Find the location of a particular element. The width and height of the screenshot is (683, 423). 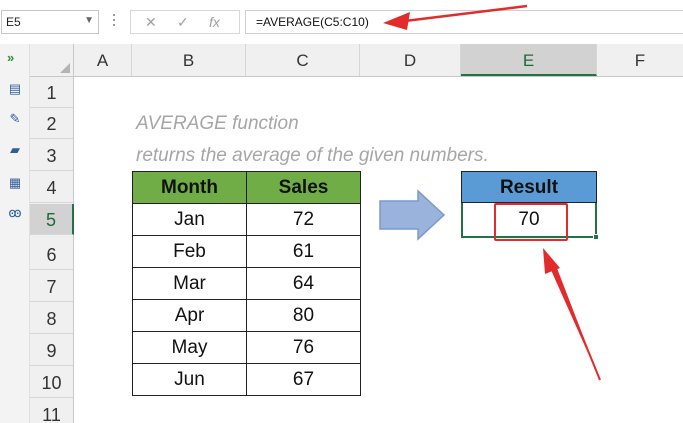

result-arrow-icon is located at coordinates (572, 314).